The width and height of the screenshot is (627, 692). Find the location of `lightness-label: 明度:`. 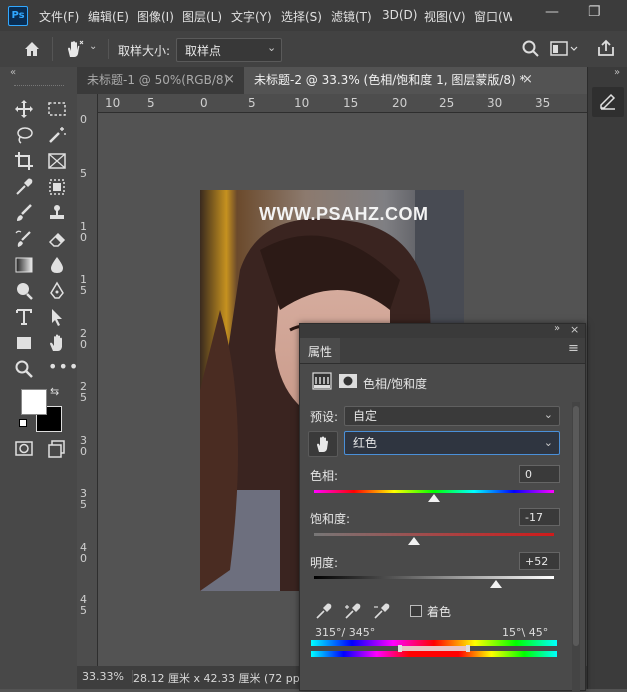

lightness-label: 明度: is located at coordinates (324, 563).